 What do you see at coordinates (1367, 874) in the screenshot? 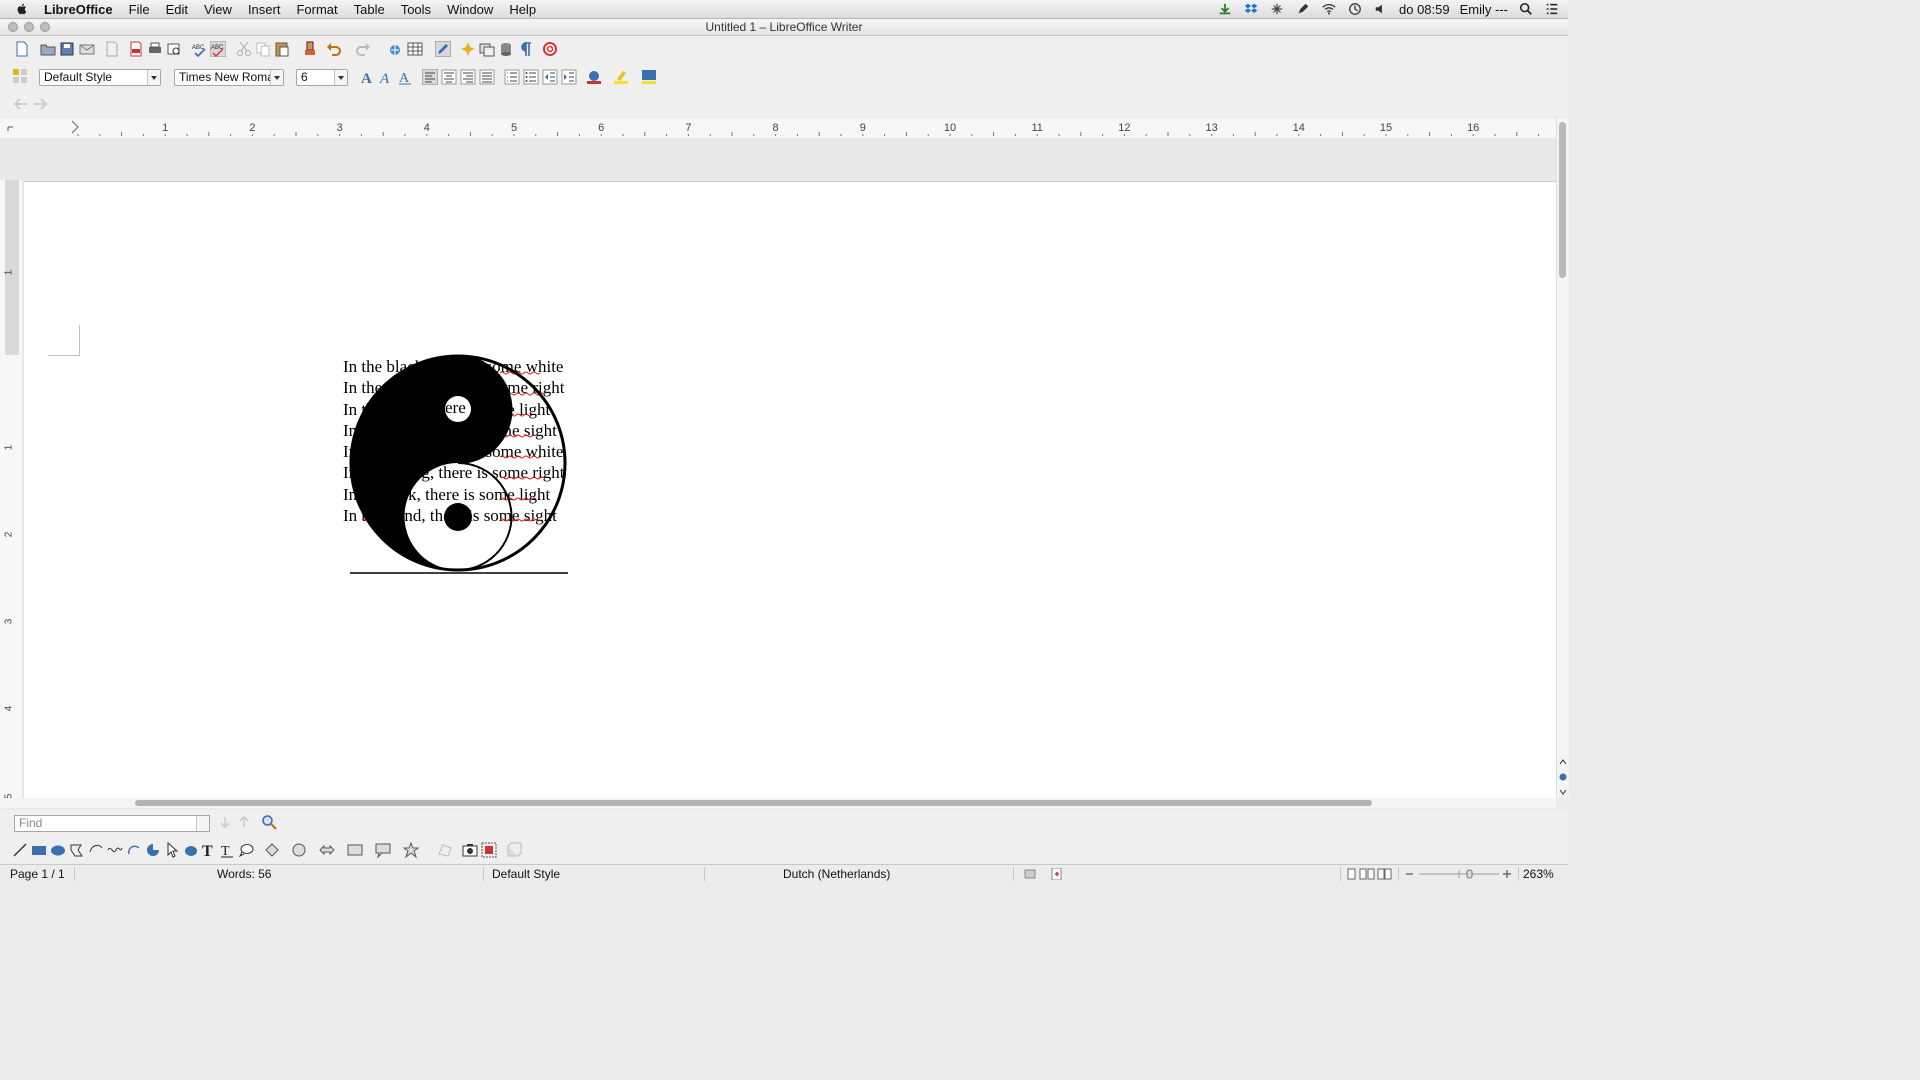
I see `multi-page-view-icon` at bounding box center [1367, 874].